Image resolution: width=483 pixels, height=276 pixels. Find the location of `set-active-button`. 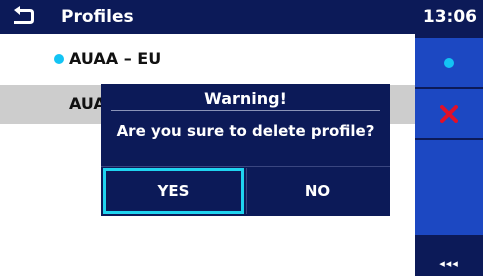

set-active-button is located at coordinates (449, 63).